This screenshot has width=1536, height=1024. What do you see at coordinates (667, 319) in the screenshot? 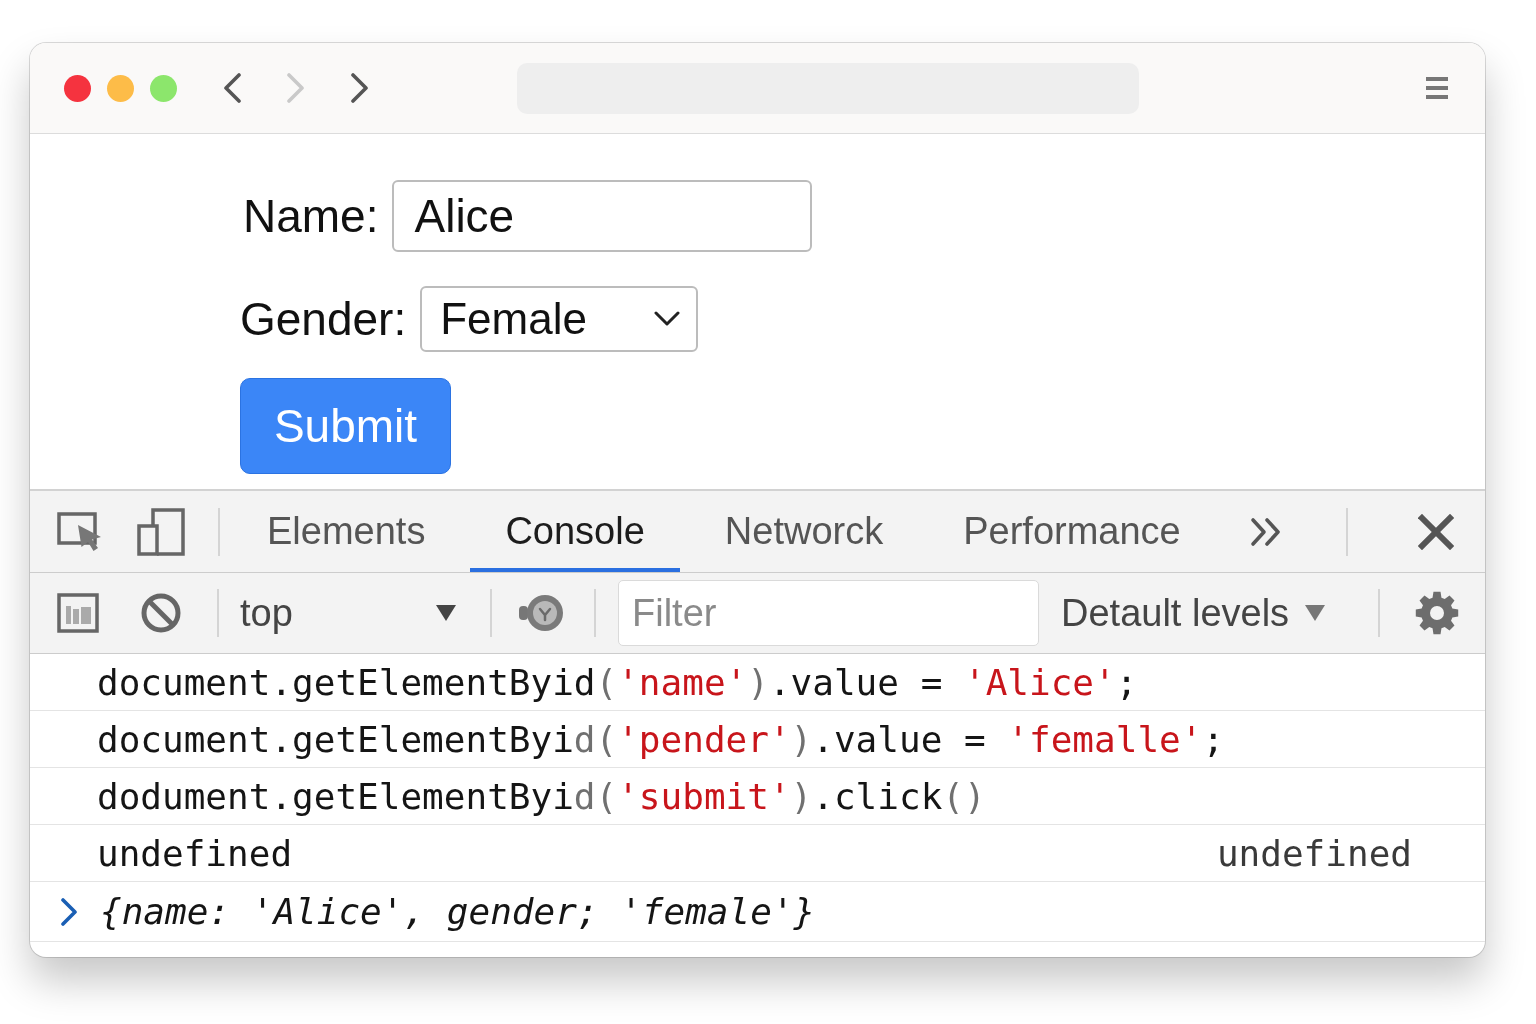
I see `chevron-down-icon` at bounding box center [667, 319].